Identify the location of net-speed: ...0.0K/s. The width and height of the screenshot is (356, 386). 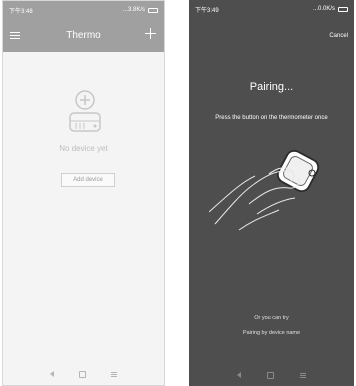
(323, 9).